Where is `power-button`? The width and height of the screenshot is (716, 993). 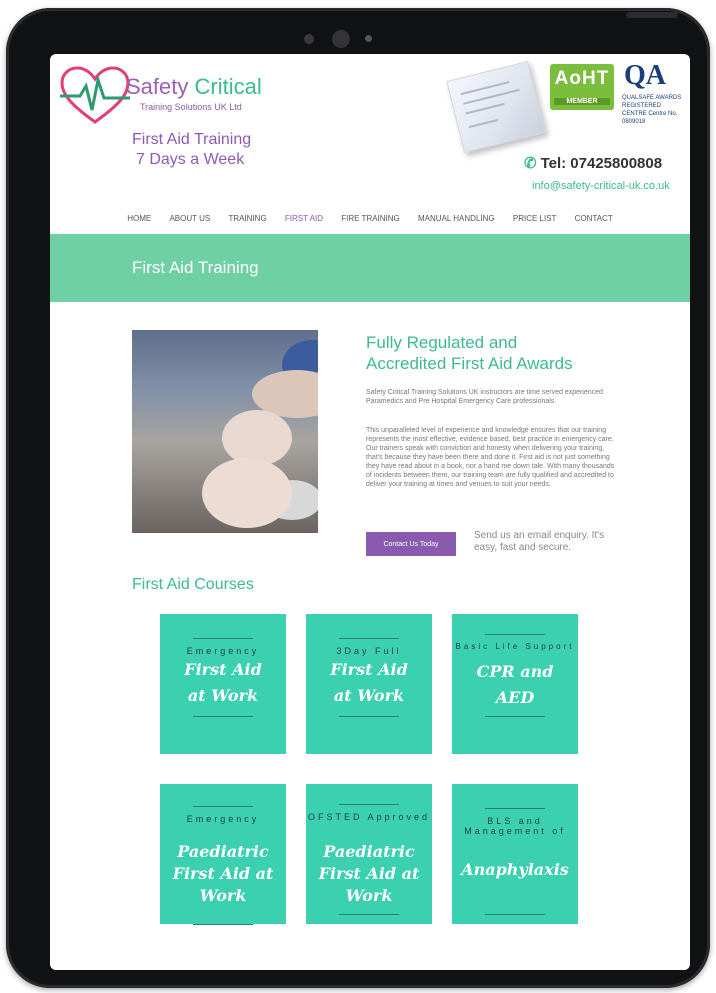
power-button is located at coordinates (652, 15).